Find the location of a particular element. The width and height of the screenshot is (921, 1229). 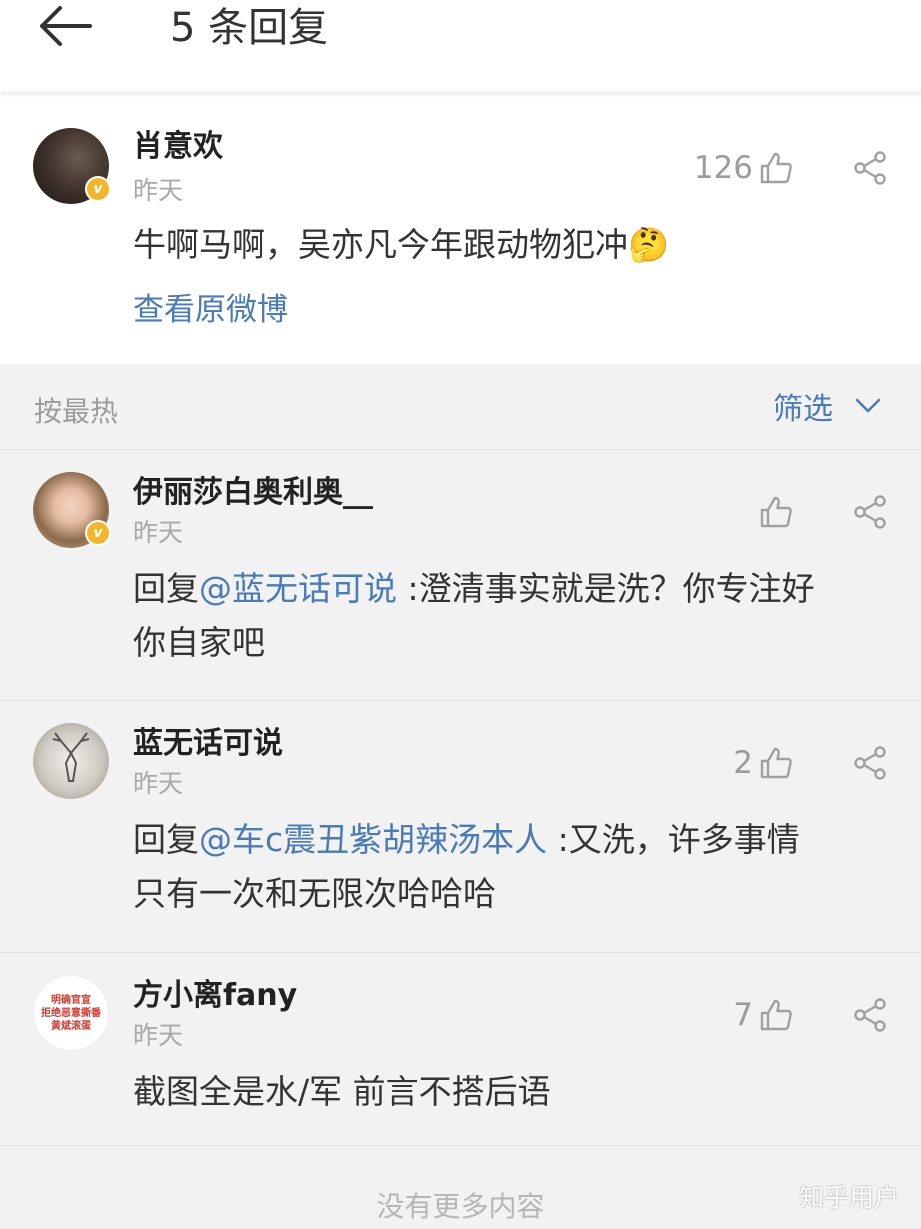

chevron-down-icon is located at coordinates (868, 405).